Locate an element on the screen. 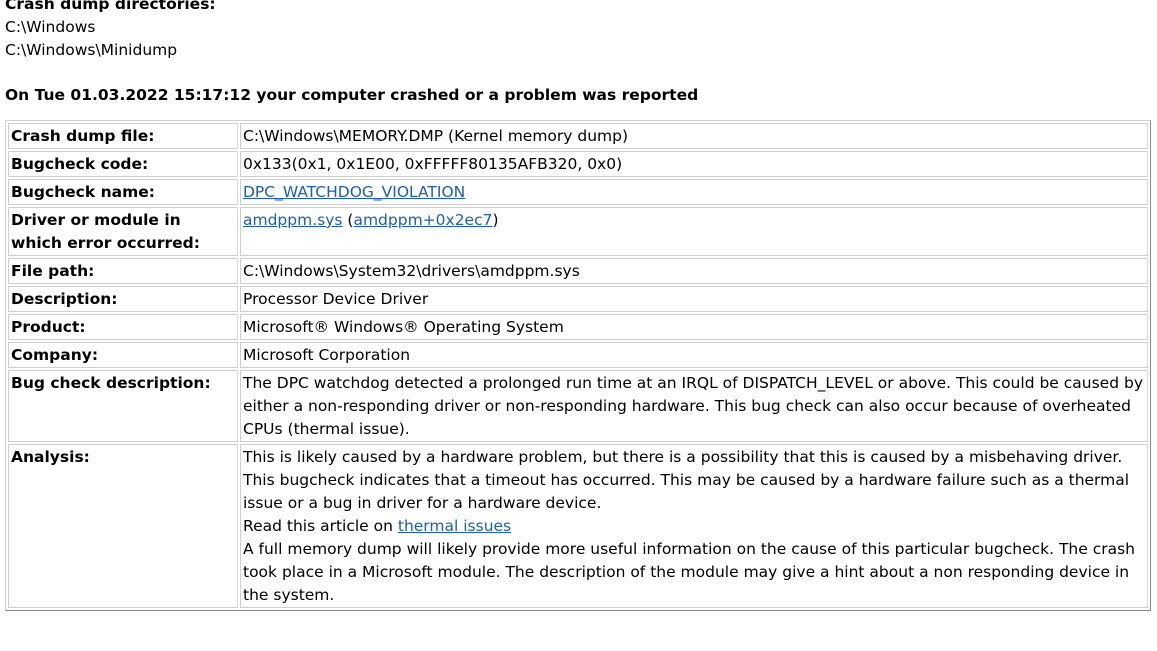  row-label: Crash dump file: is located at coordinates (123, 136).